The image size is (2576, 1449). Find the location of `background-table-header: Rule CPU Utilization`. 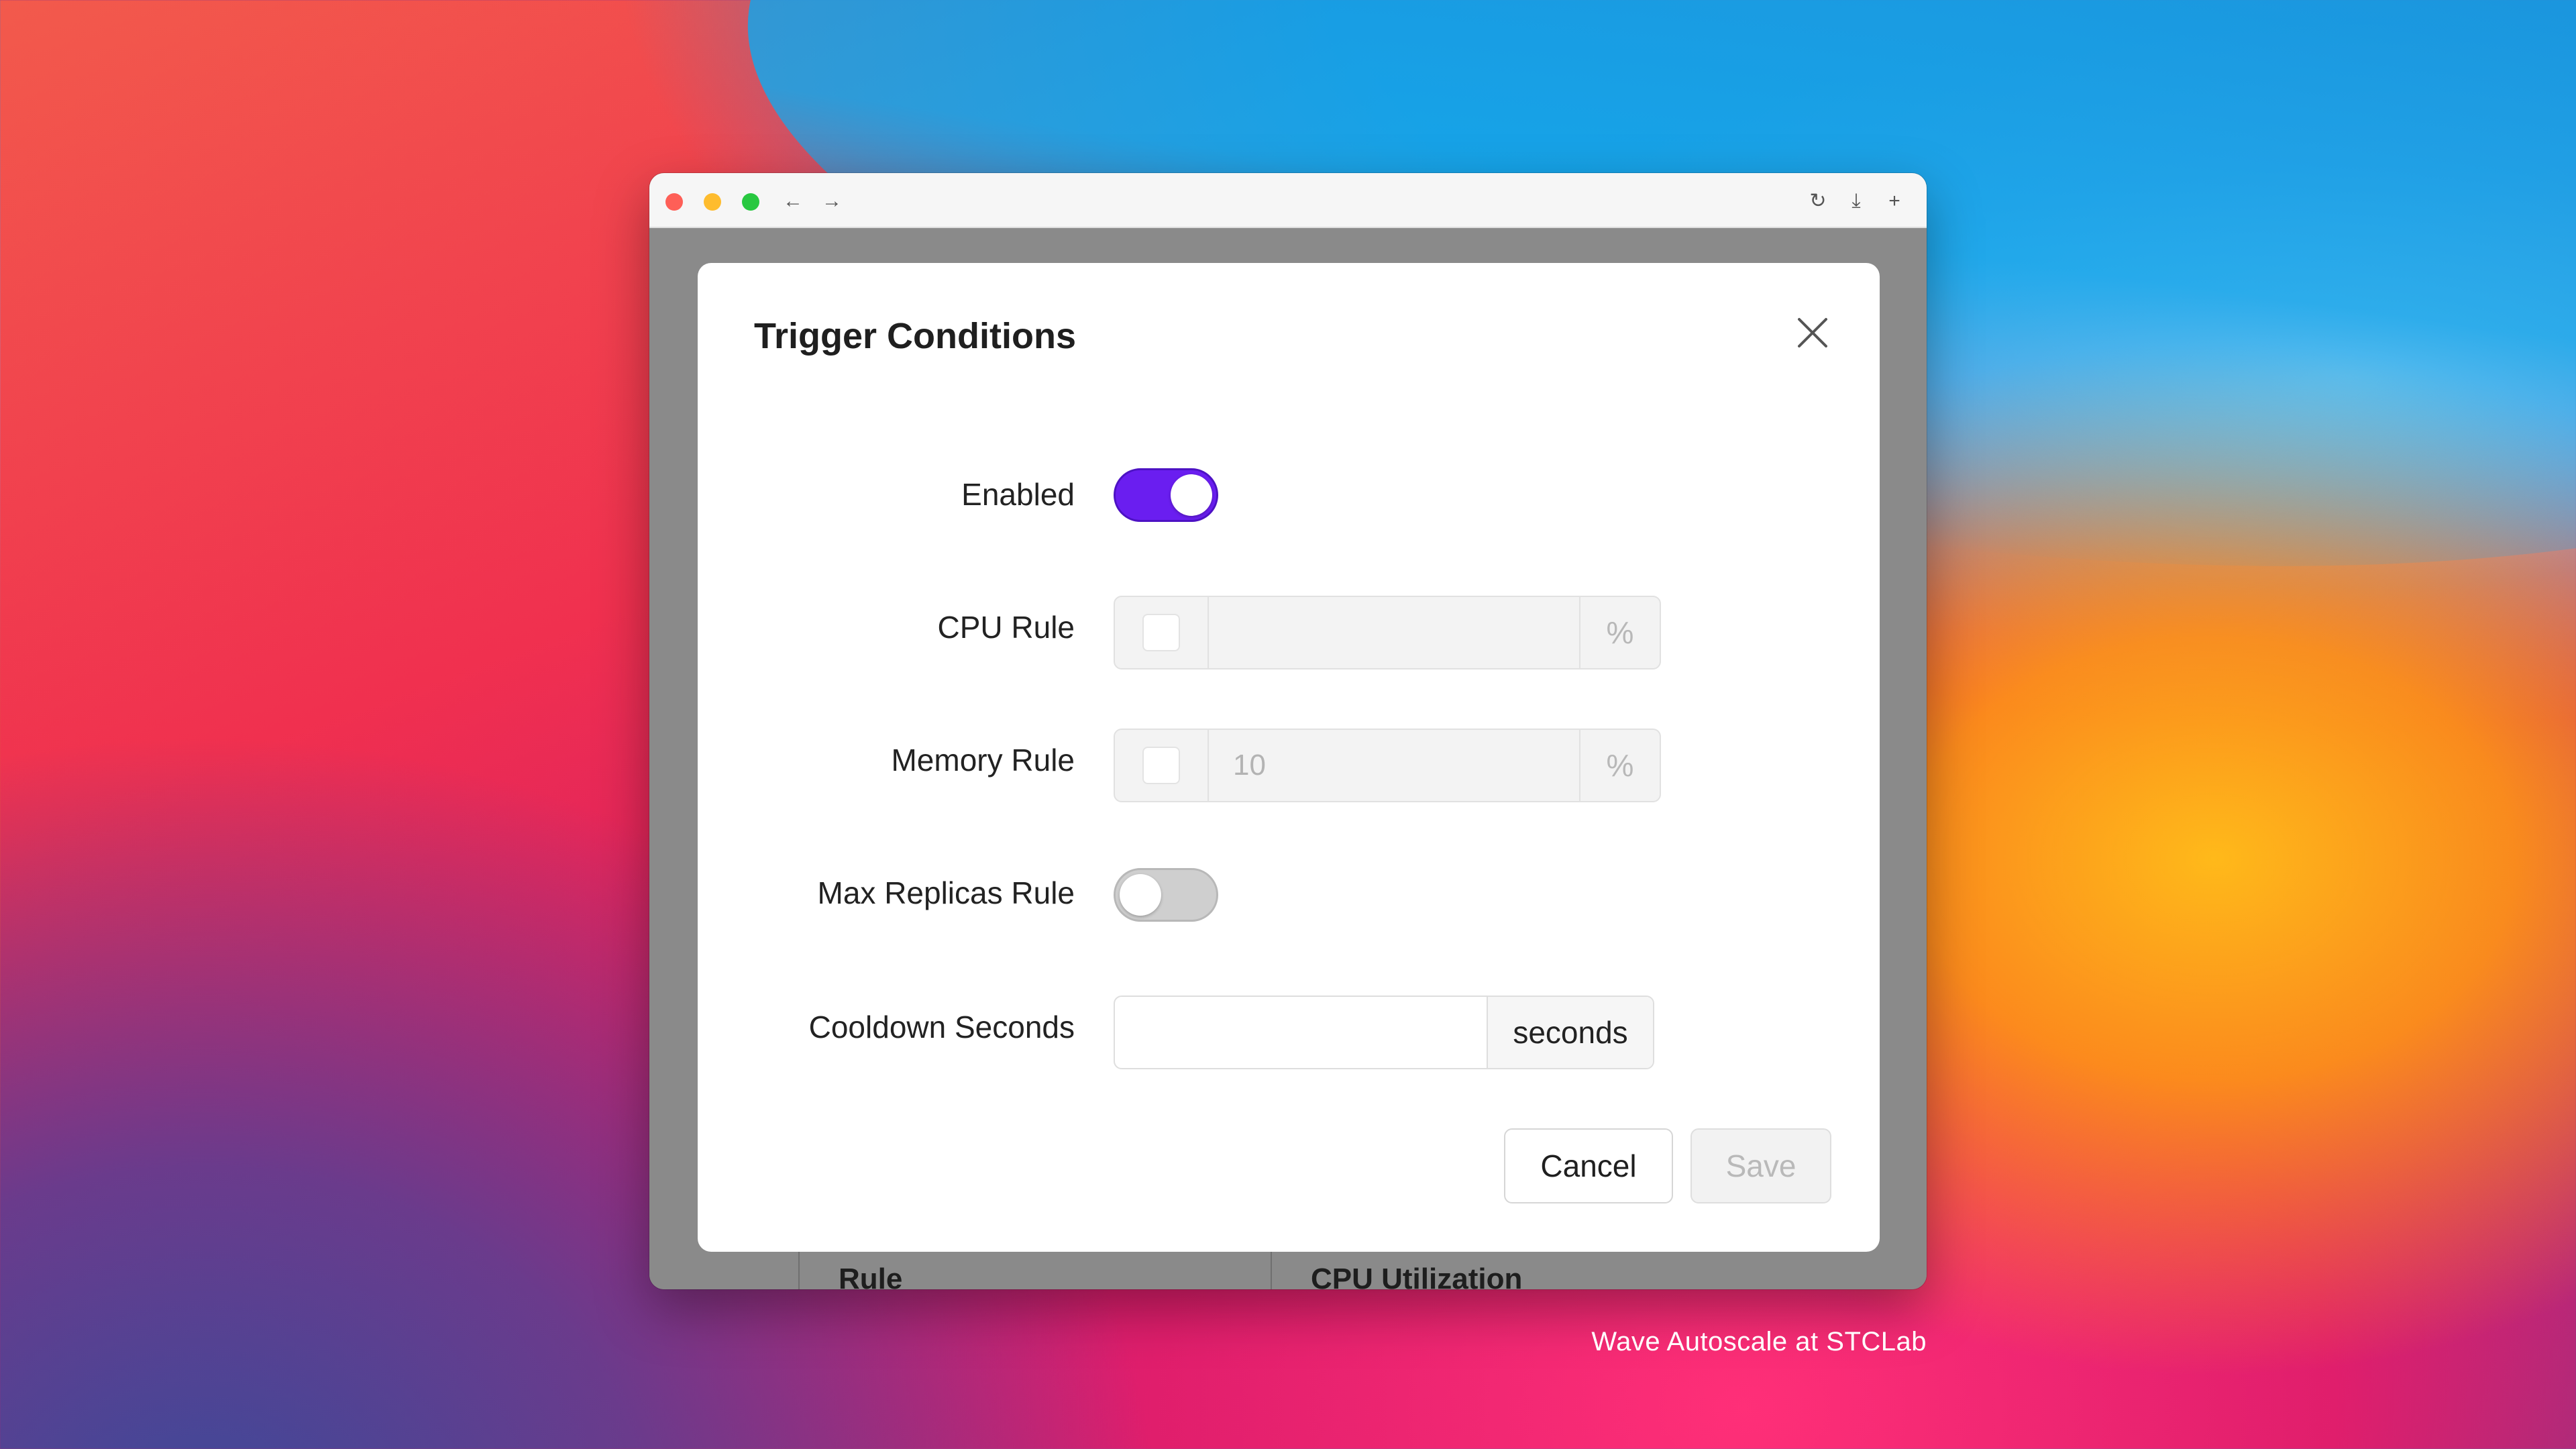

background-table-header: Rule CPU Utilization is located at coordinates (1288, 1268).